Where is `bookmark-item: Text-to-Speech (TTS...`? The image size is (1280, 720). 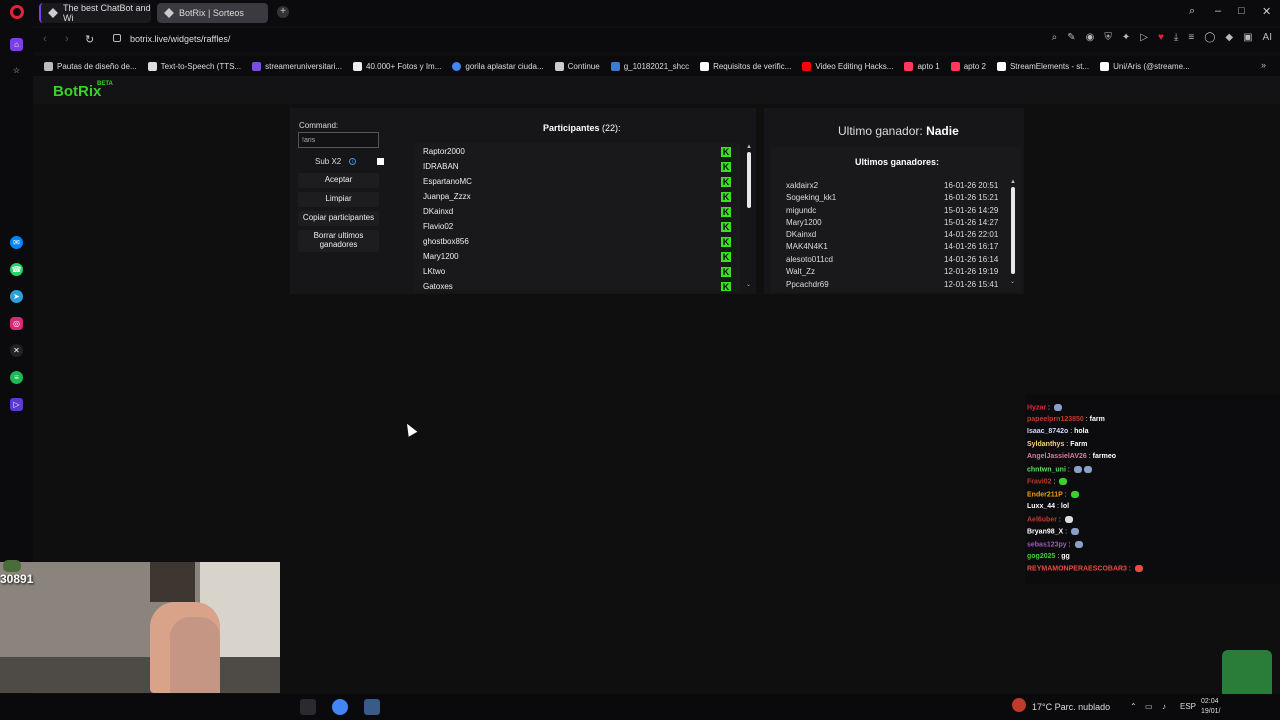
bookmark-item: Text-to-Speech (TTS... is located at coordinates (194, 66).